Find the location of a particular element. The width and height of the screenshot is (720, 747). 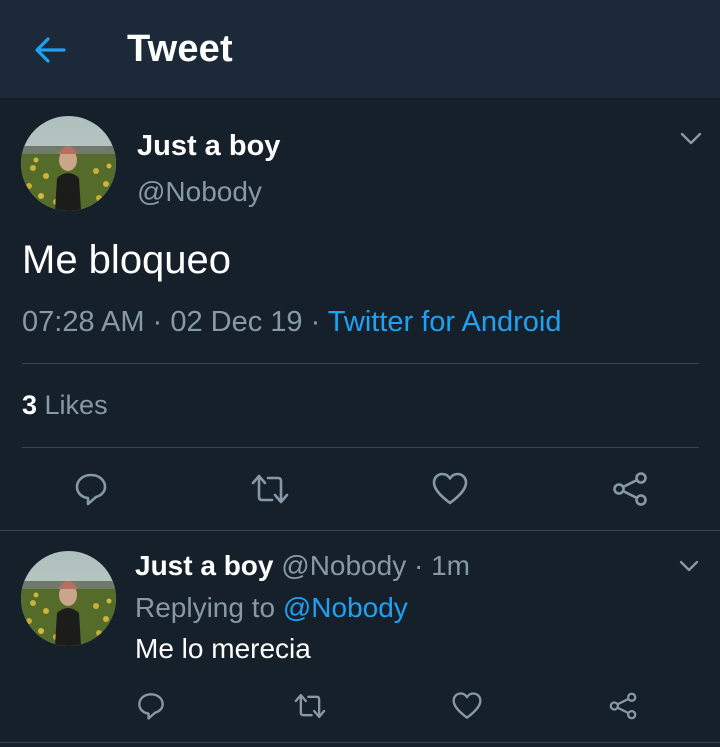

reply-author-name: Just a boy is located at coordinates (204, 565).